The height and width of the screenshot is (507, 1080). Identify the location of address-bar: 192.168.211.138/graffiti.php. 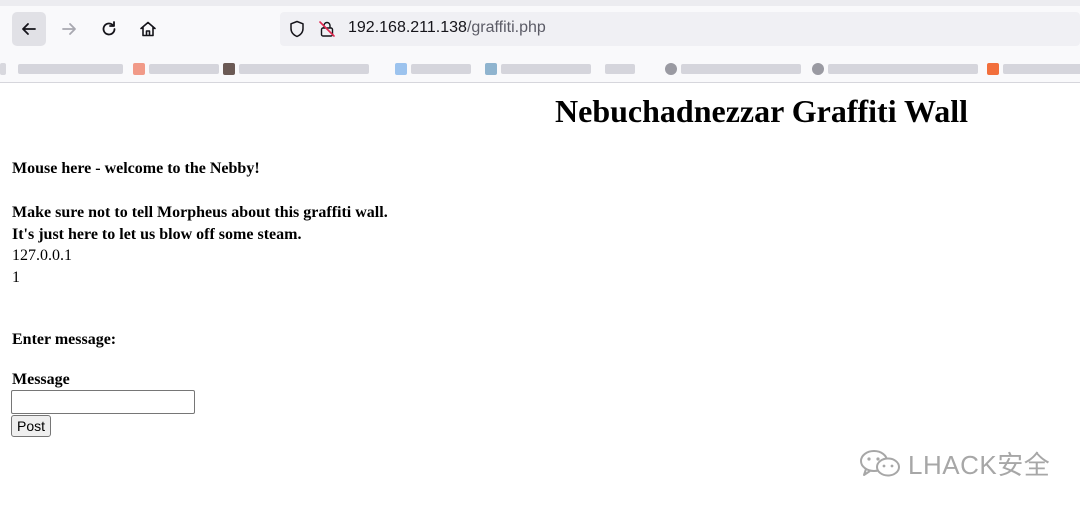
(680, 29).